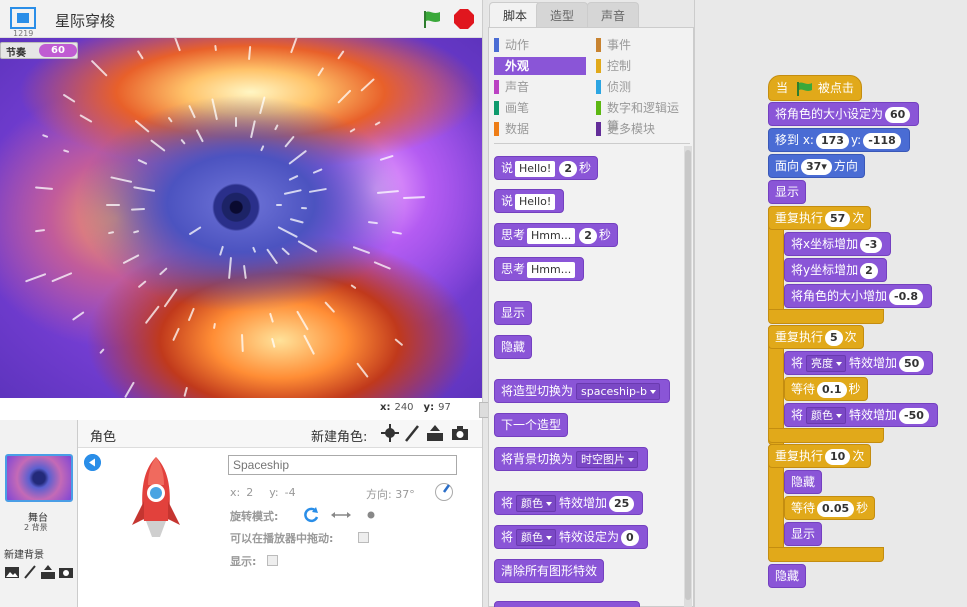  I want to click on tempo-value: 60, so click(58, 50).